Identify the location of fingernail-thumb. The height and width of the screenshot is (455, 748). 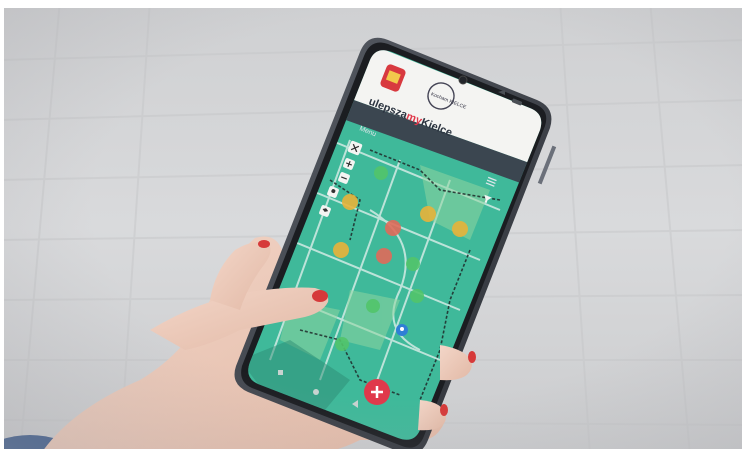
(264, 244).